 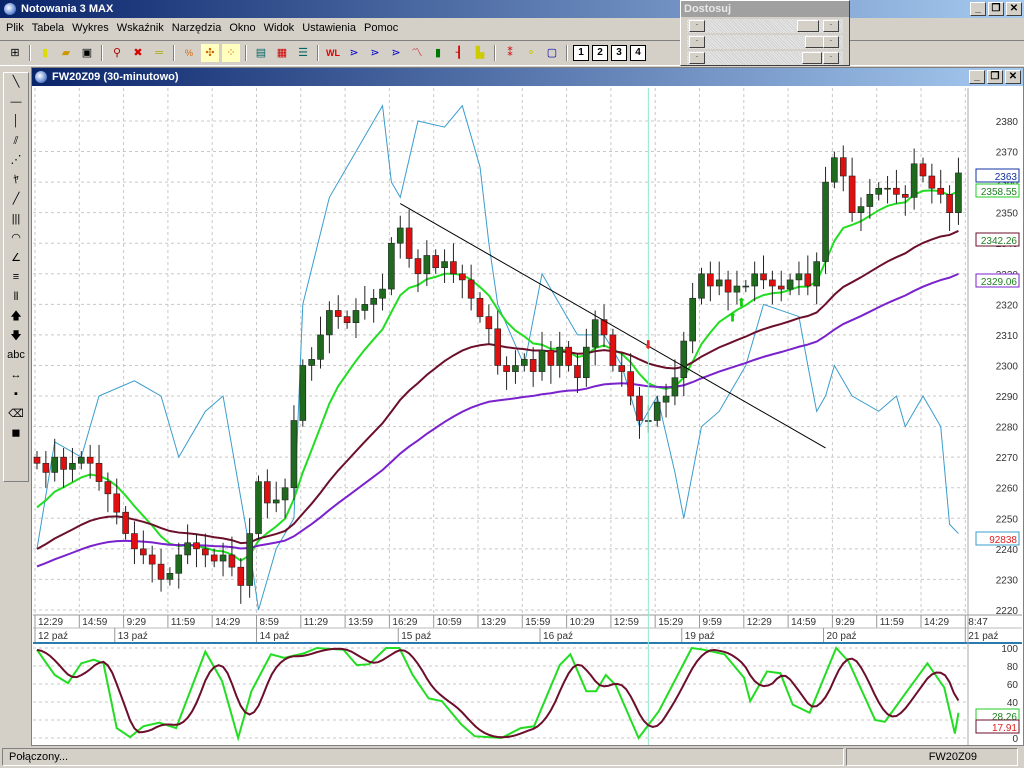 What do you see at coordinates (1006, 177) in the screenshot?
I see `last-price-label: 2363` at bounding box center [1006, 177].